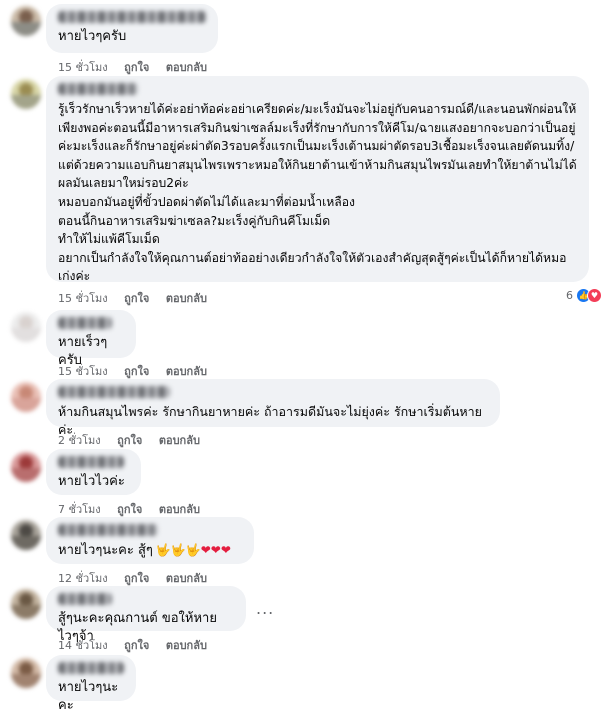 The image size is (616, 715). What do you see at coordinates (91, 339) in the screenshot?
I see `comment-bubble: หายเร็วๆครับ` at bounding box center [91, 339].